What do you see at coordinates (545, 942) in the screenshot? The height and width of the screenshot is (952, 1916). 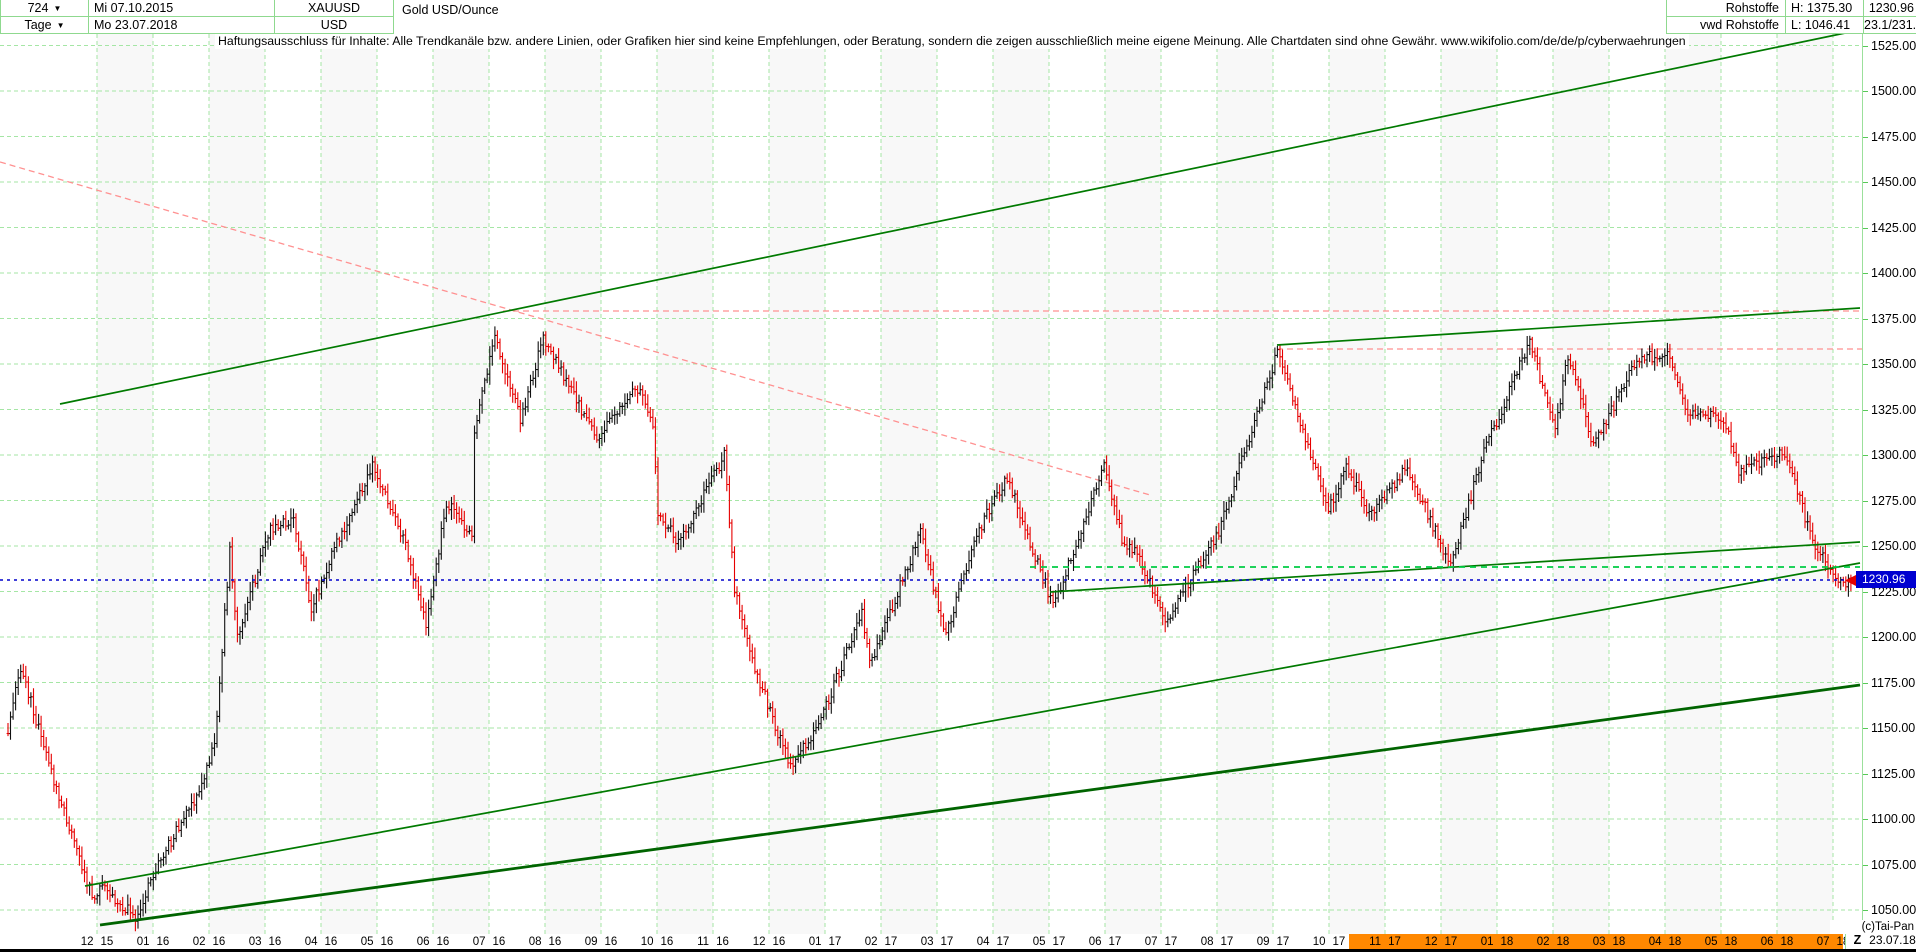 I see `x-axis-label: 08 16` at bounding box center [545, 942].